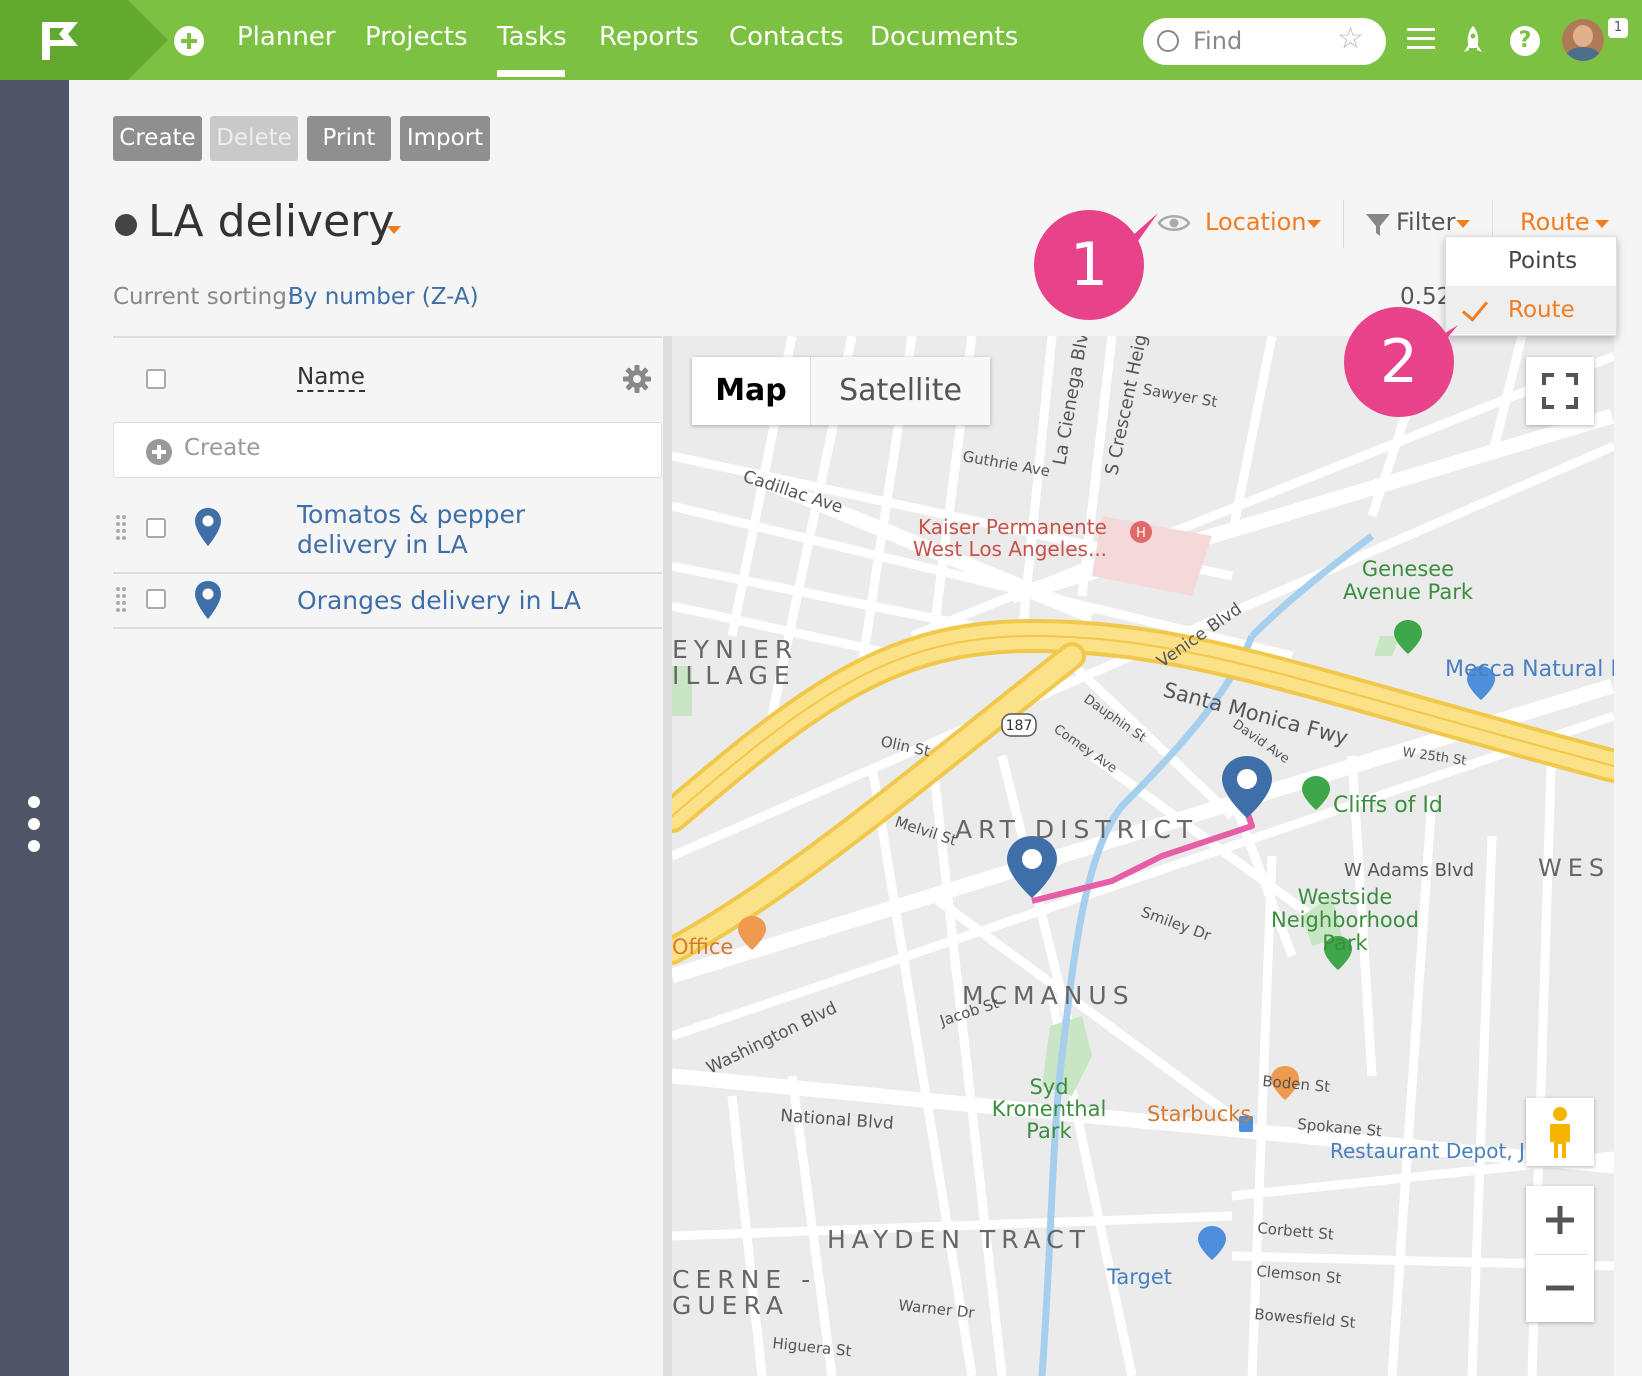  What do you see at coordinates (416, 37) in the screenshot?
I see `nav-projects: Projects` at bounding box center [416, 37].